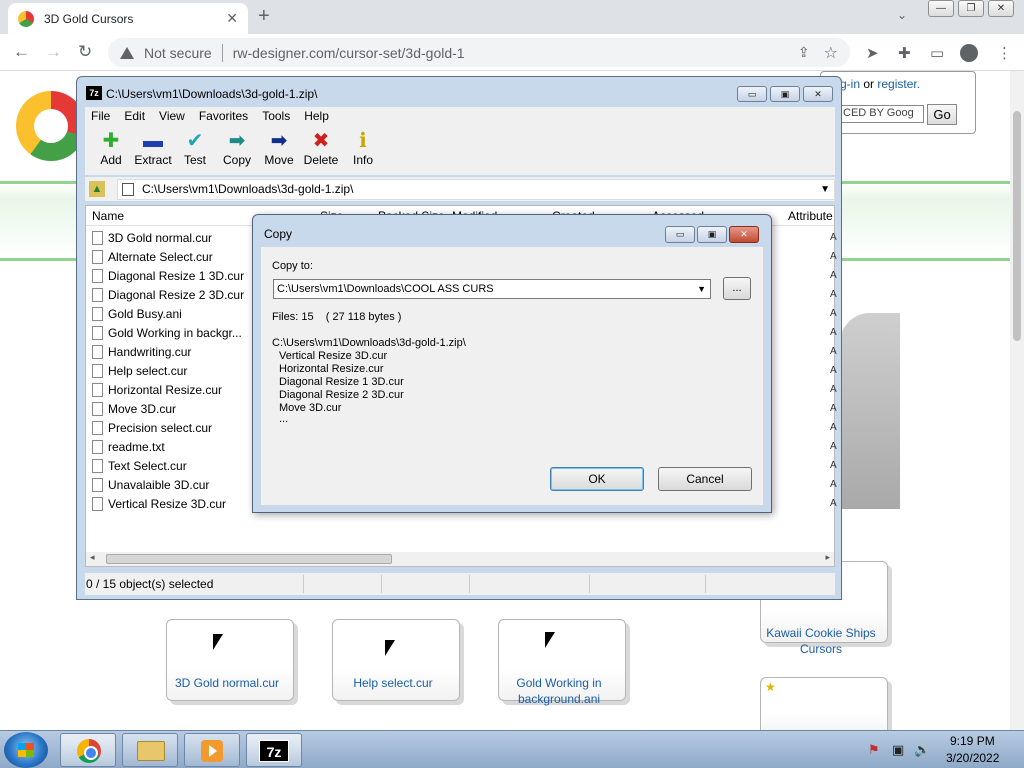  What do you see at coordinates (128, 446) in the screenshot?
I see `list-item: readme.txt` at bounding box center [128, 446].